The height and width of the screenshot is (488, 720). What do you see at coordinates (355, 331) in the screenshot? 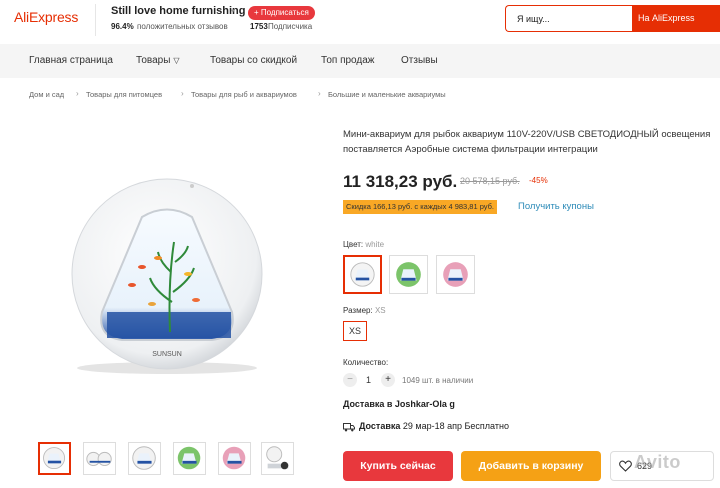
I see `size-option-xs: XS` at bounding box center [355, 331].